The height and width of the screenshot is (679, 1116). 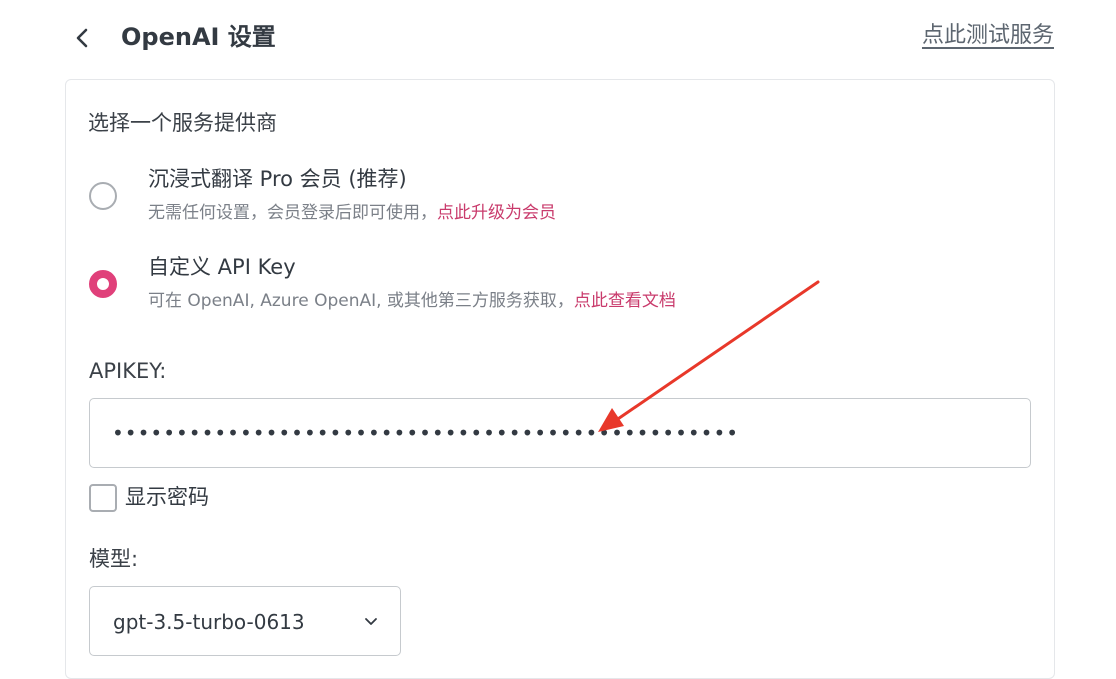 I want to click on option-custom-desc-text: 可在 OpenAI, Azure OpenAI, 或其他第三方服务获取，, so click(x=361, y=301).